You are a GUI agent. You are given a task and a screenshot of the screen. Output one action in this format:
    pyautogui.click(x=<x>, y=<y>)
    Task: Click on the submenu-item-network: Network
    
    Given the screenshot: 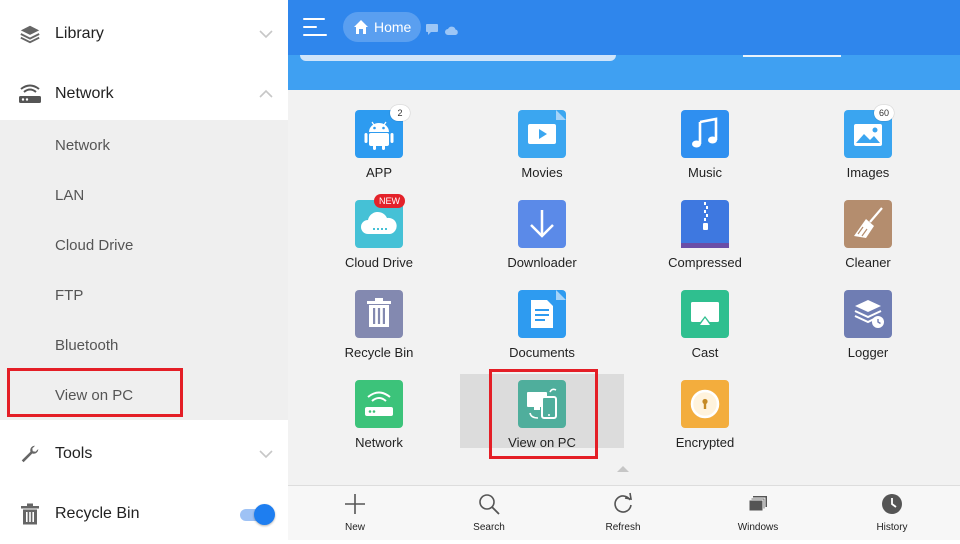 What is the action you would take?
    pyautogui.click(x=144, y=145)
    